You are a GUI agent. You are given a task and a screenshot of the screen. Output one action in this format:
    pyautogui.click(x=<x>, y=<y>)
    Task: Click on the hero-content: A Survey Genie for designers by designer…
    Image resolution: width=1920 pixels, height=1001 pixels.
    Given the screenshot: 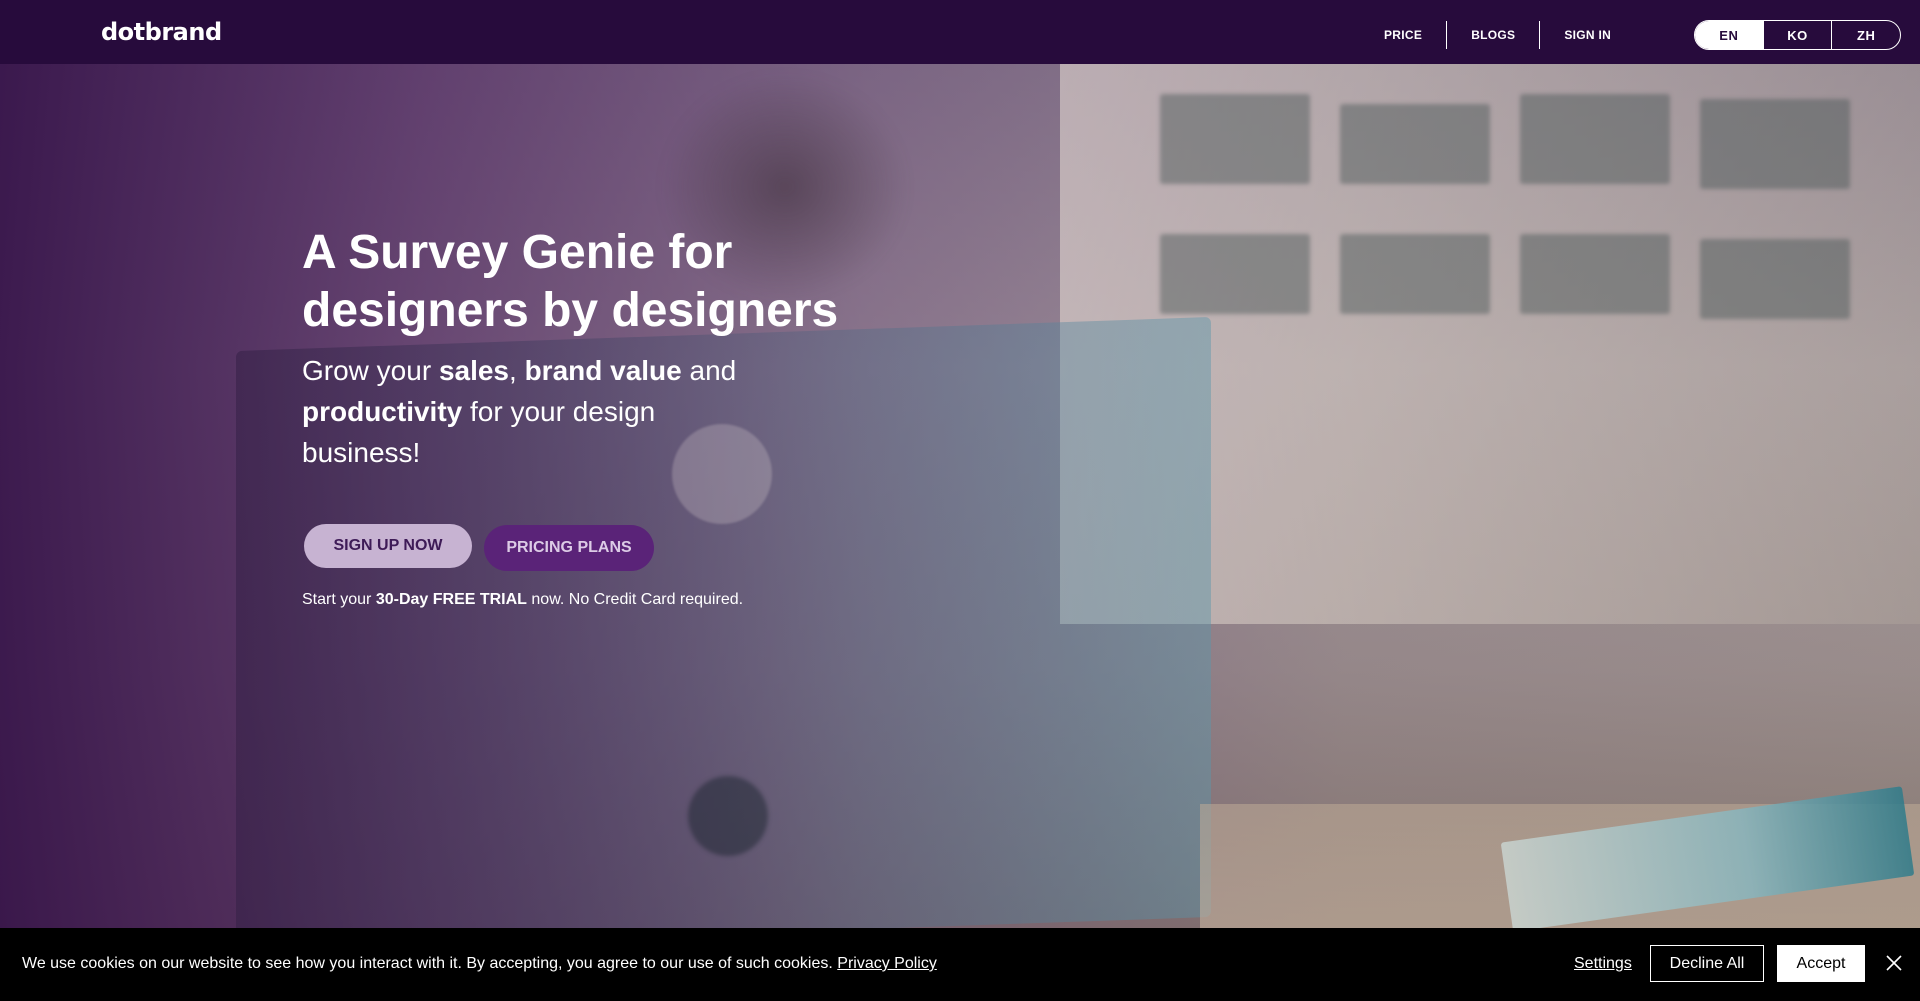 What is the action you would take?
    pyautogui.click(x=602, y=416)
    